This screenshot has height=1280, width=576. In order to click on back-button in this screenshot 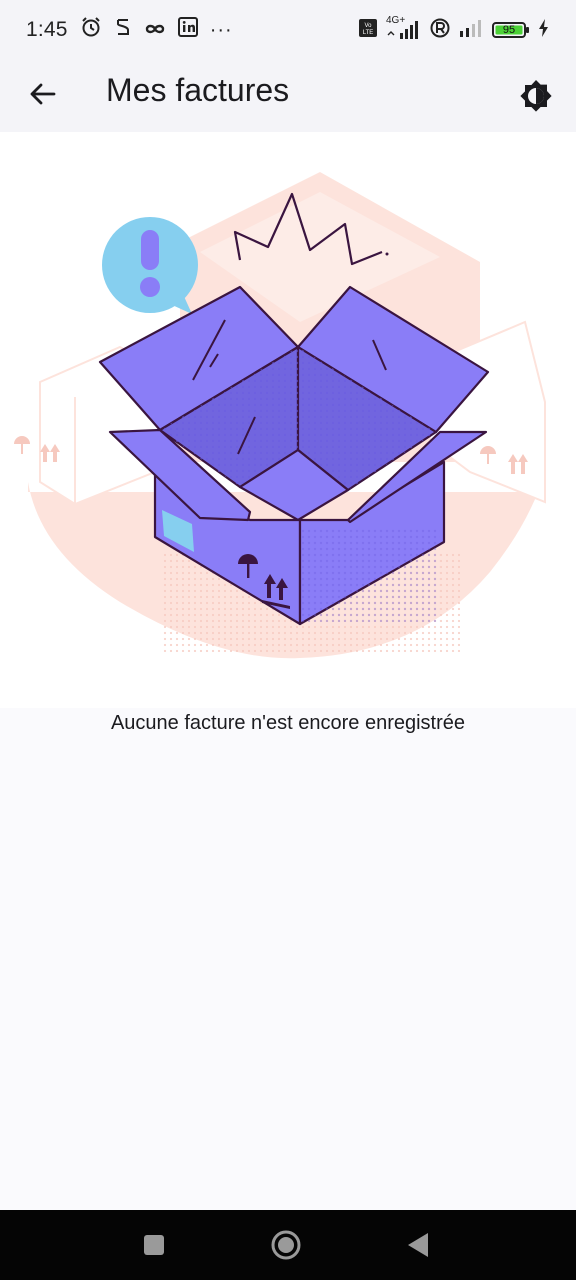, I will do `click(42, 94)`.